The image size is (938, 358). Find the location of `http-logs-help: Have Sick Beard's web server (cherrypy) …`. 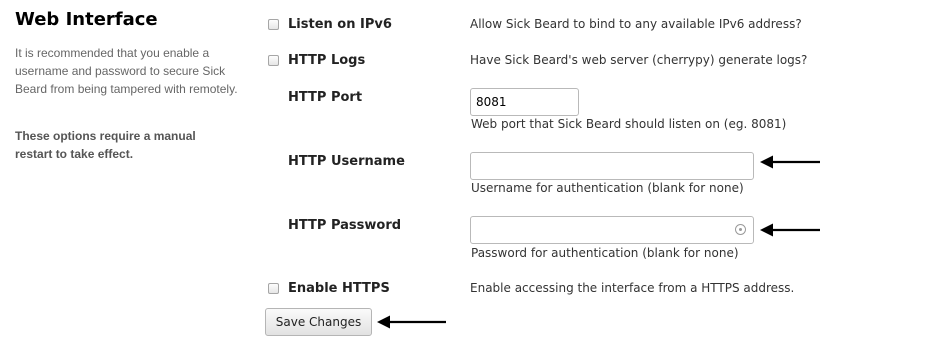

http-logs-help: Have Sick Beard's web server (cherrypy) … is located at coordinates (639, 60).